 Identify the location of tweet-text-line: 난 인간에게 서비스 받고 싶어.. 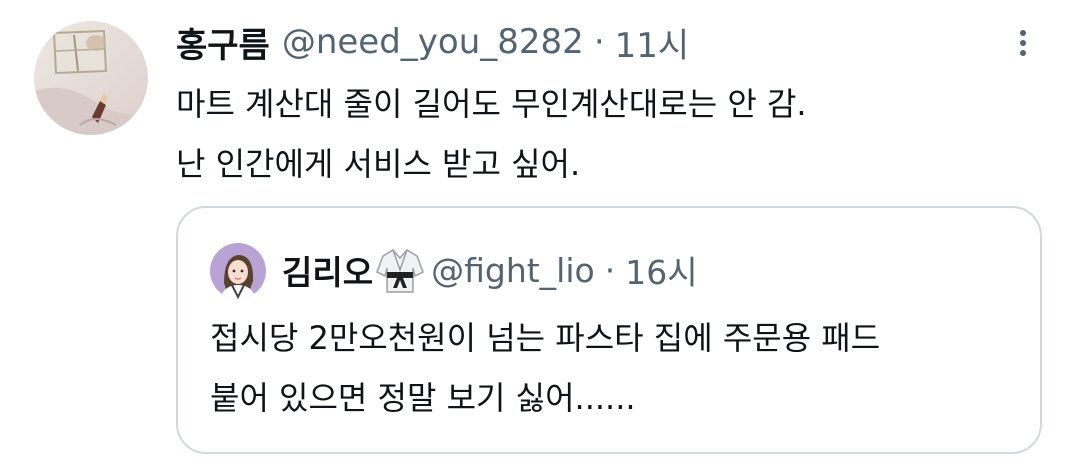
(378, 164).